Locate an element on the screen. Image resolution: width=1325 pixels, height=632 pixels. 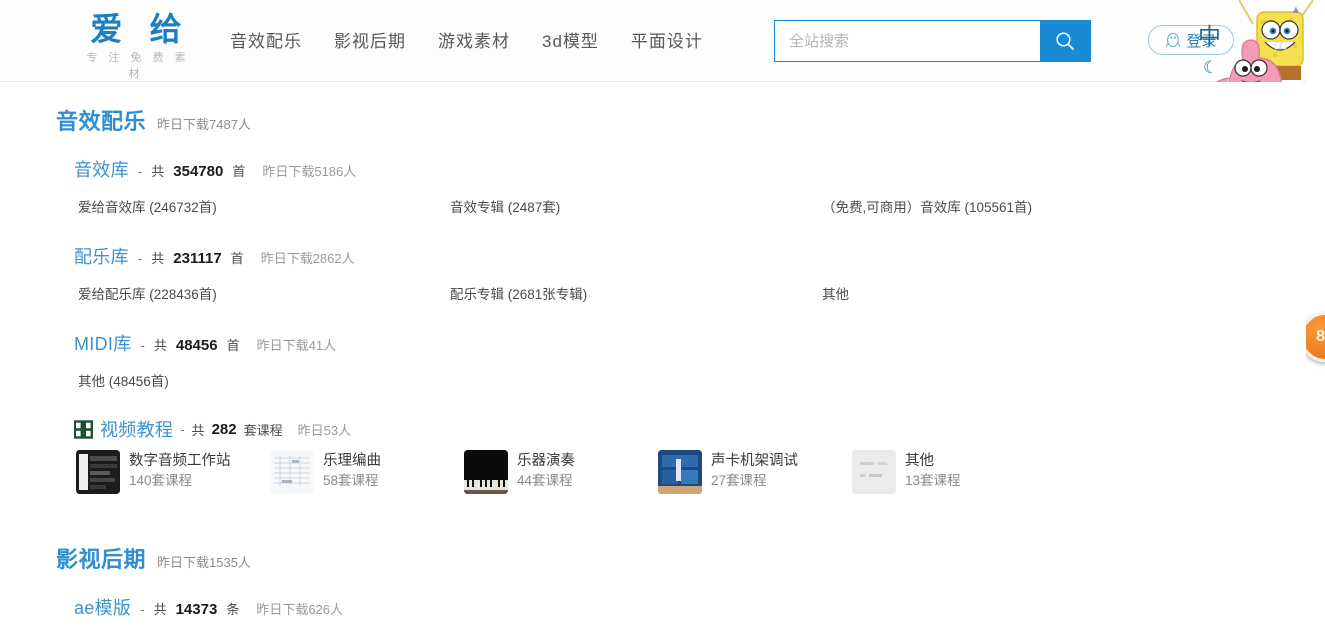
library-link-midi: MIDI库 is located at coordinates (103, 343).